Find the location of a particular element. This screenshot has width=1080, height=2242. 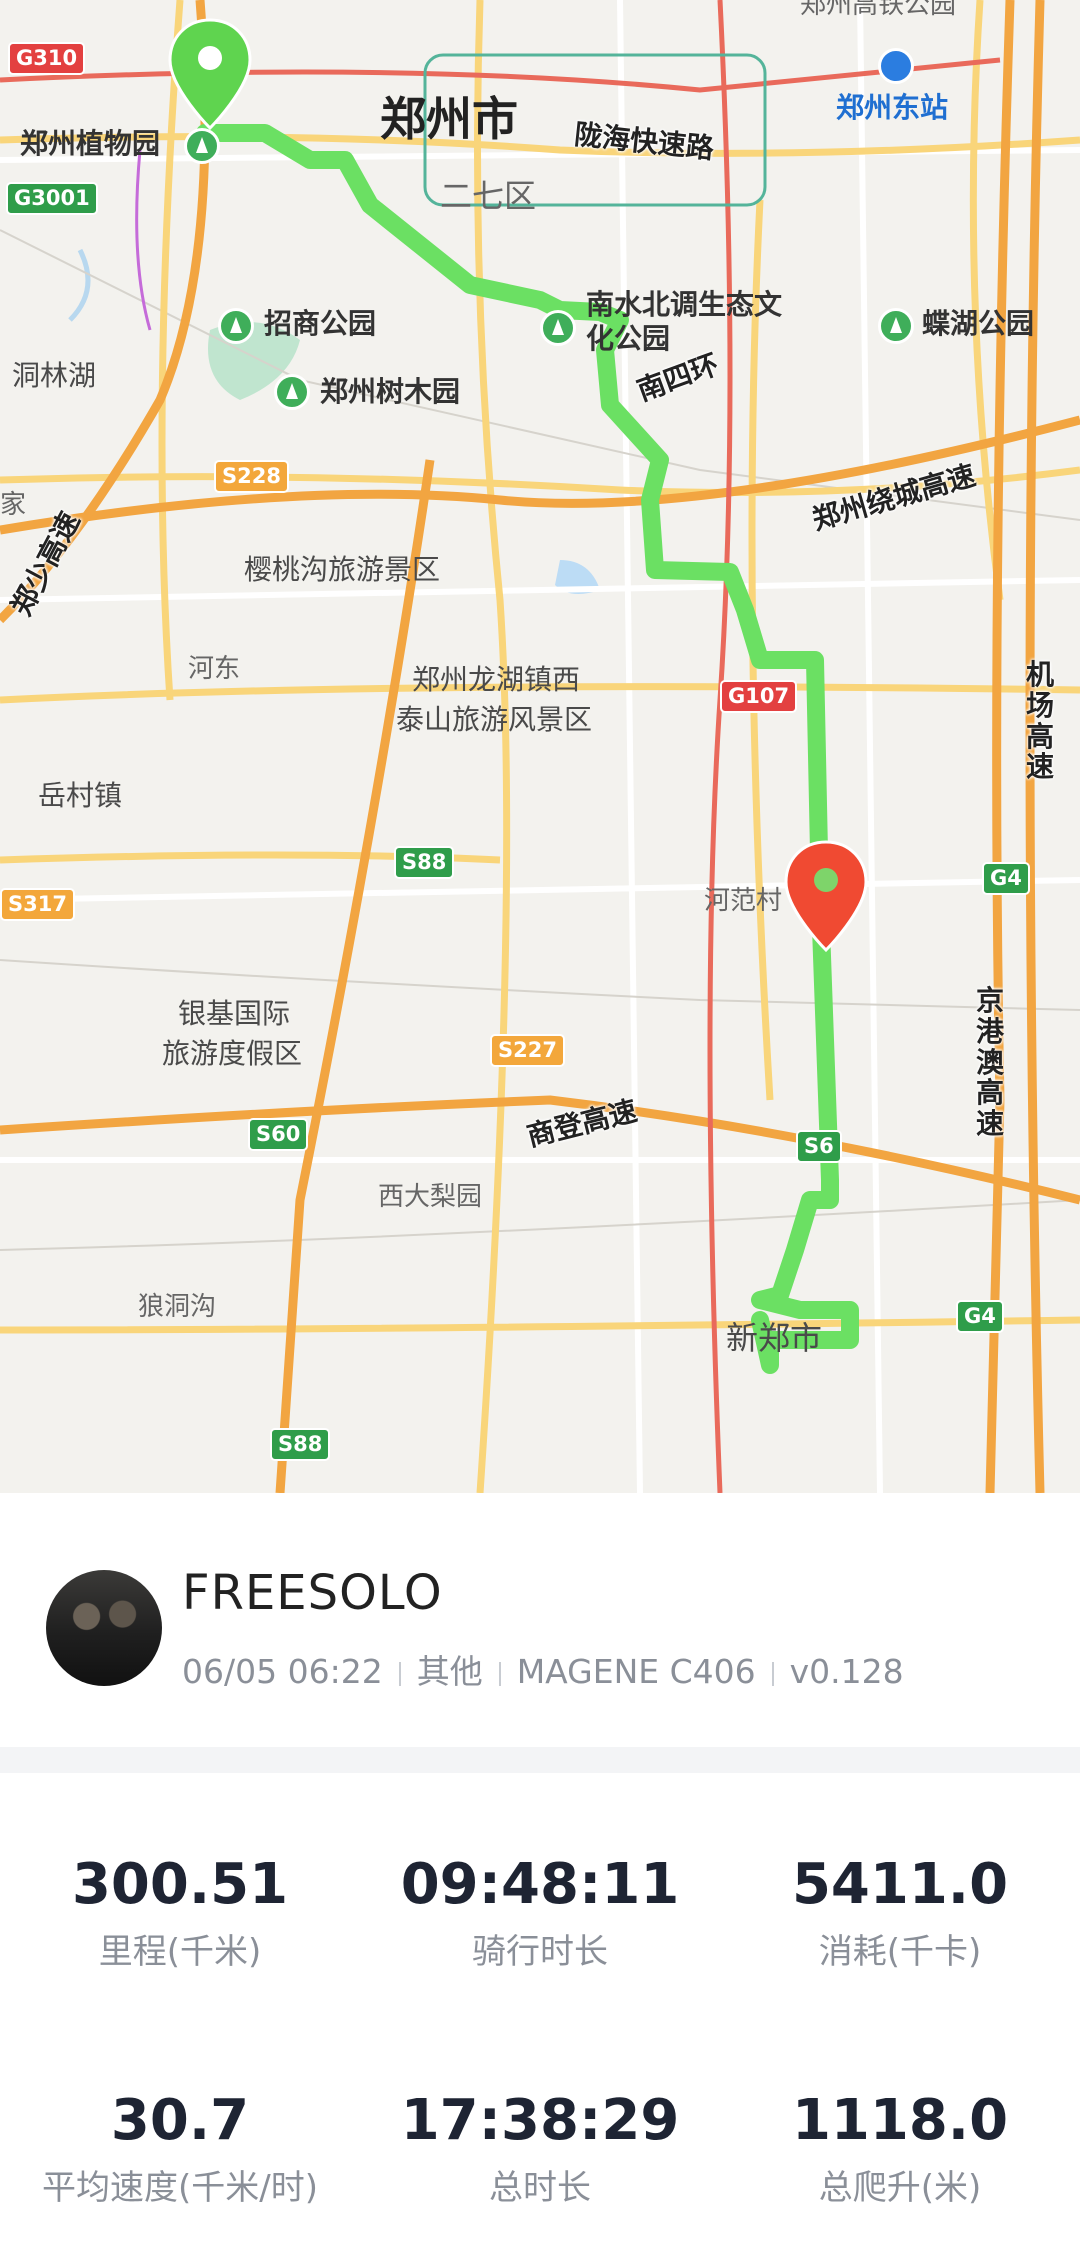

username: FREESOLO is located at coordinates (312, 1593).